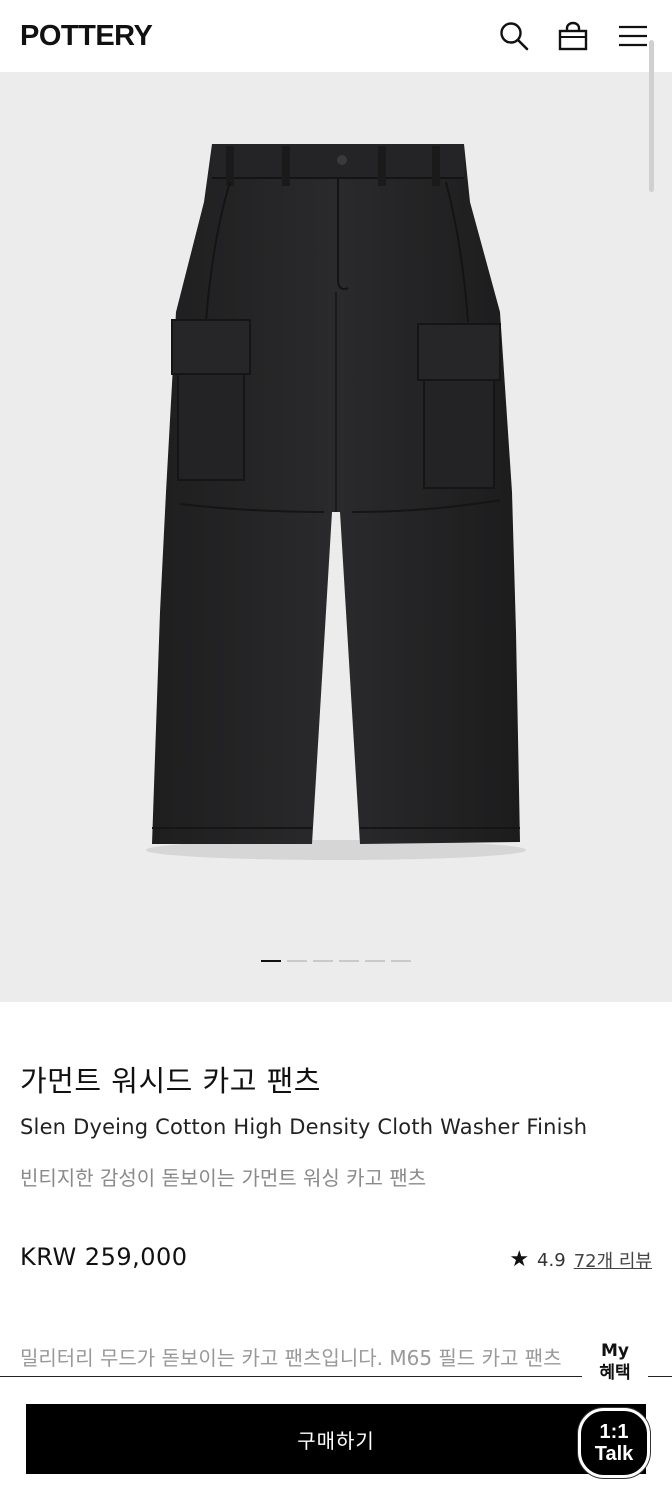  What do you see at coordinates (615, 1373) in the screenshot?
I see `my-benefit-label: 혜택` at bounding box center [615, 1373].